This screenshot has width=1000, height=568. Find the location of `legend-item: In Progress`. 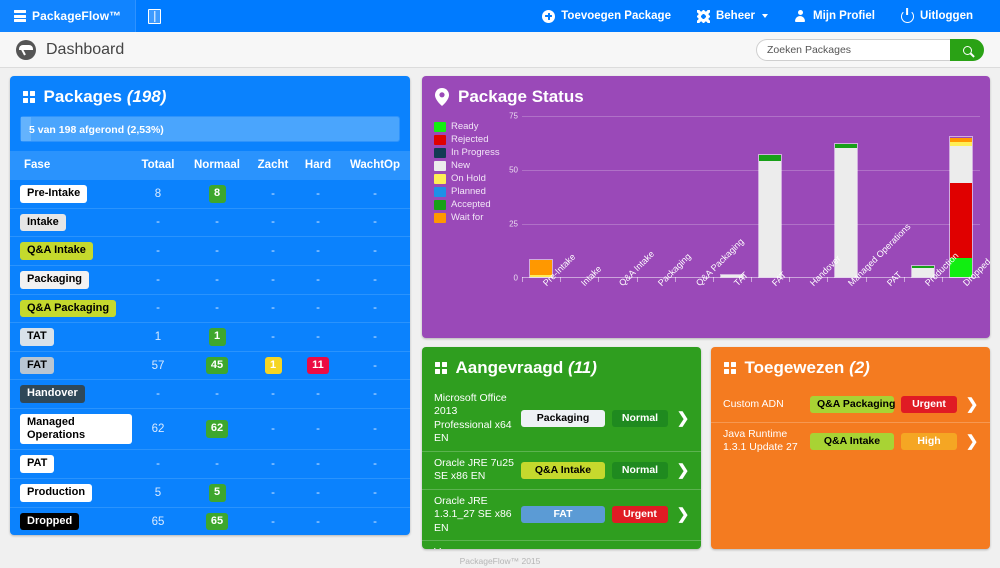

legend-item: In Progress is located at coordinates (467, 152).